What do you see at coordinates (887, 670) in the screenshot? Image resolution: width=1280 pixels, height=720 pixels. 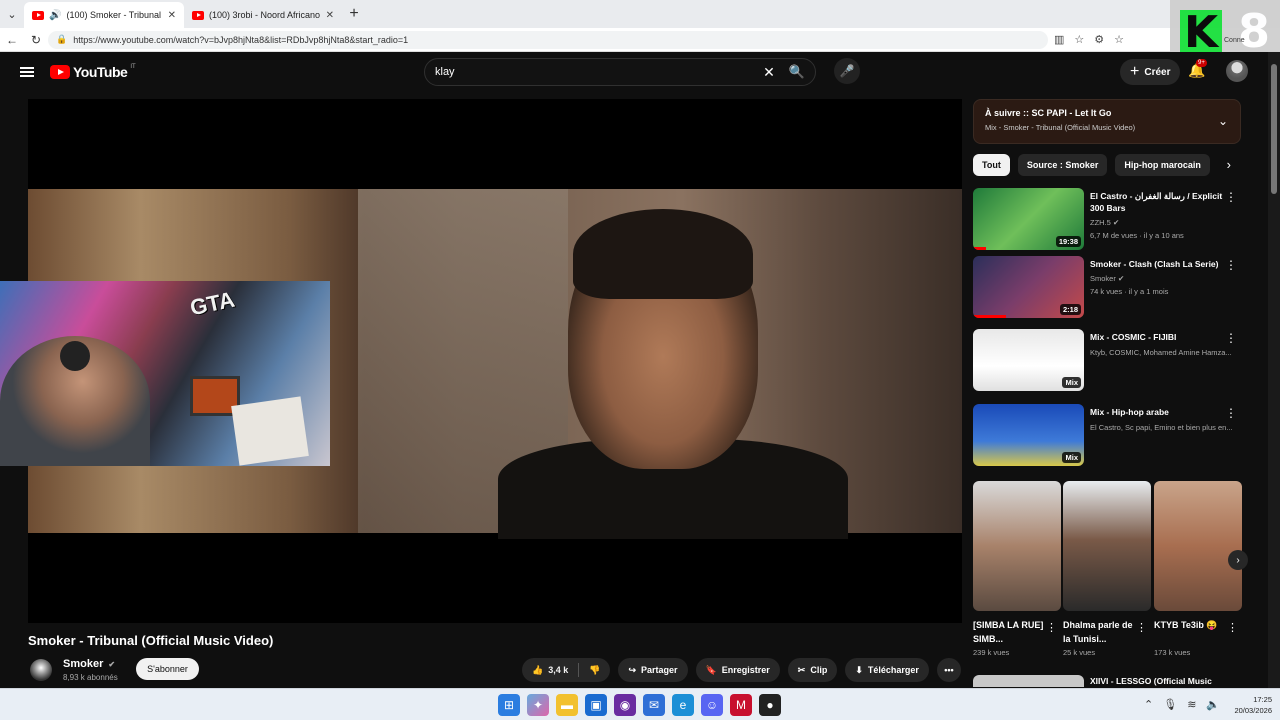 I see `download-button: ⬇ Télécharger` at bounding box center [887, 670].